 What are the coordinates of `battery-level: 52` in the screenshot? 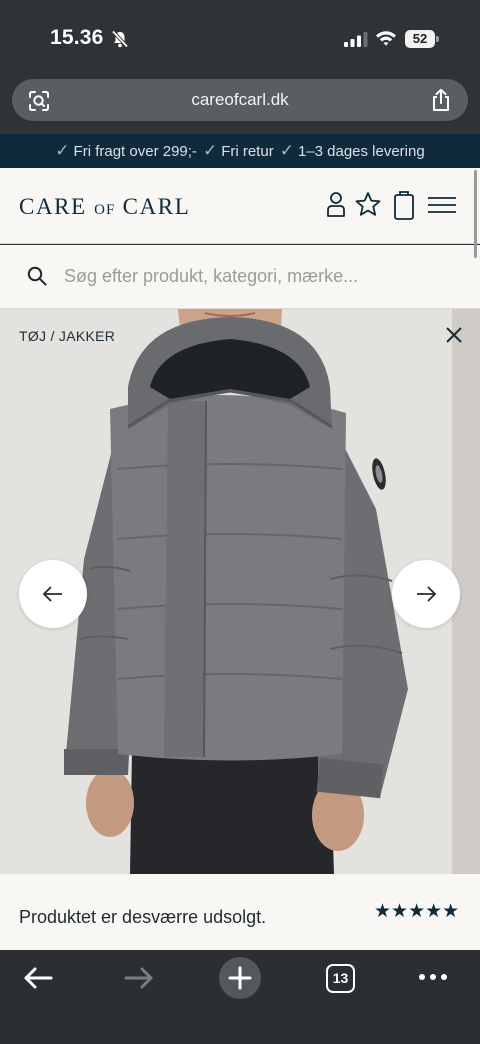 It's located at (420, 39).